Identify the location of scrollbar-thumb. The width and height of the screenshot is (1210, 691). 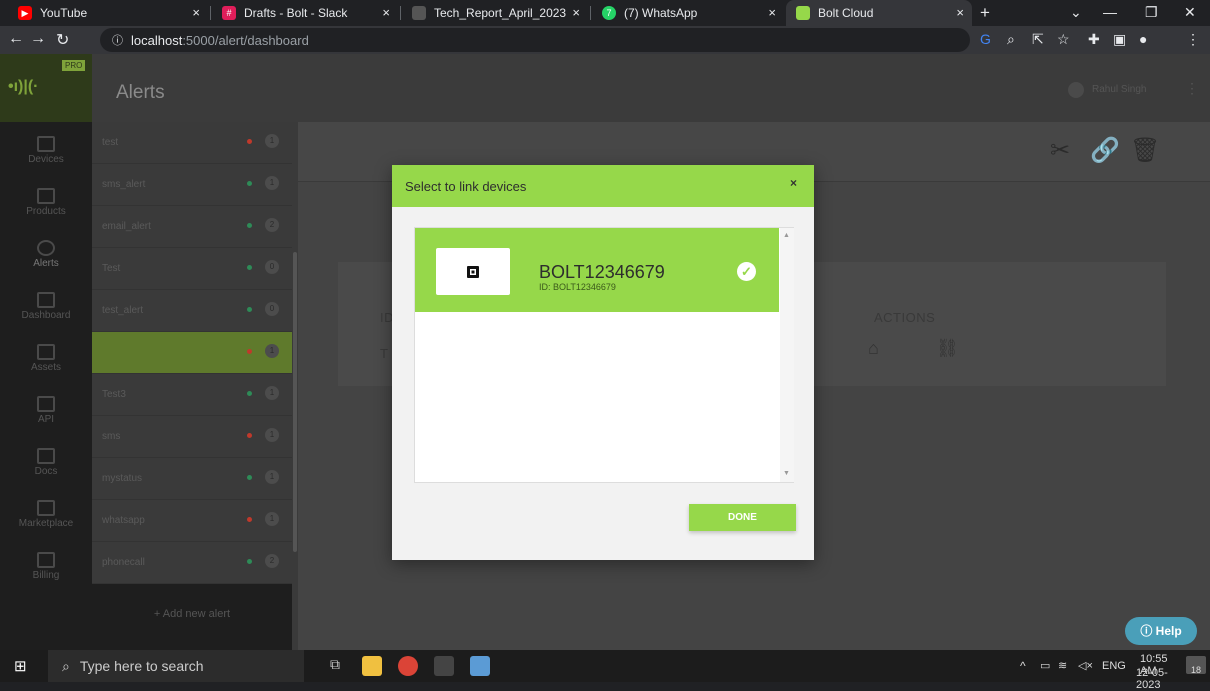
(295, 402).